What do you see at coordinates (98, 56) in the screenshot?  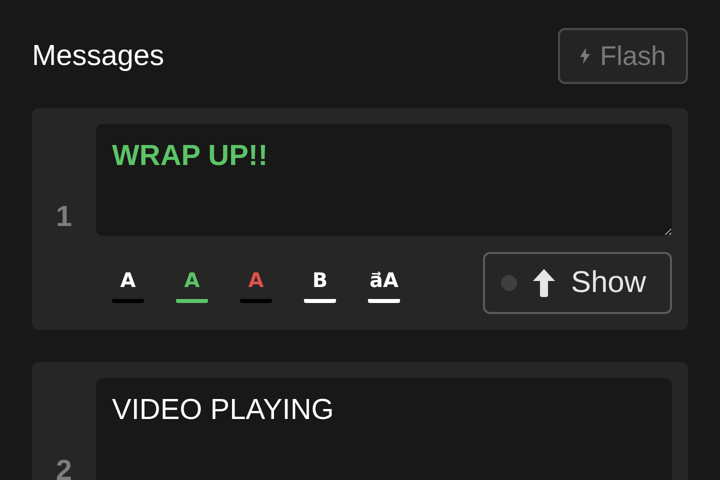 I see `page-title: Messages` at bounding box center [98, 56].